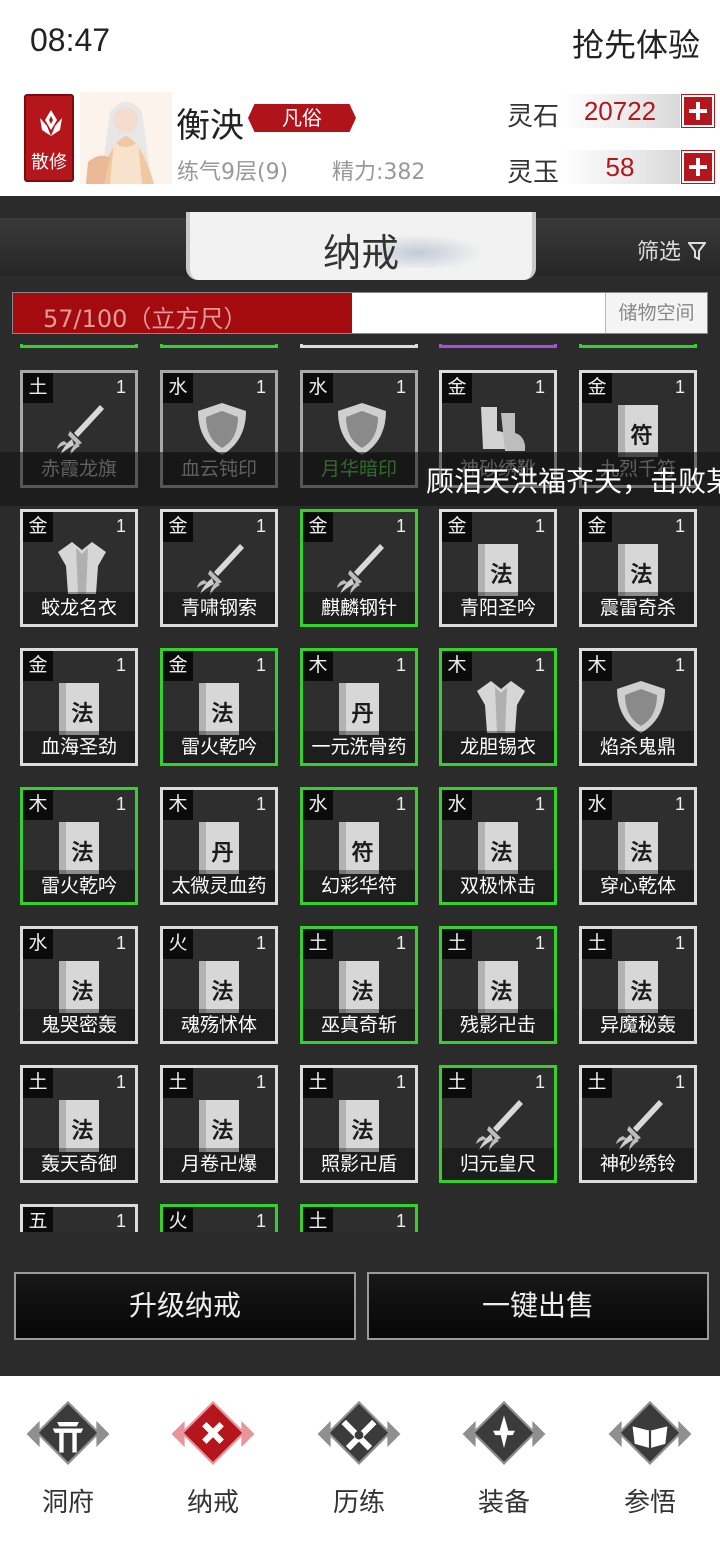  Describe the element at coordinates (656, 313) in the screenshot. I see `storage-space-button: 储物空间` at that location.